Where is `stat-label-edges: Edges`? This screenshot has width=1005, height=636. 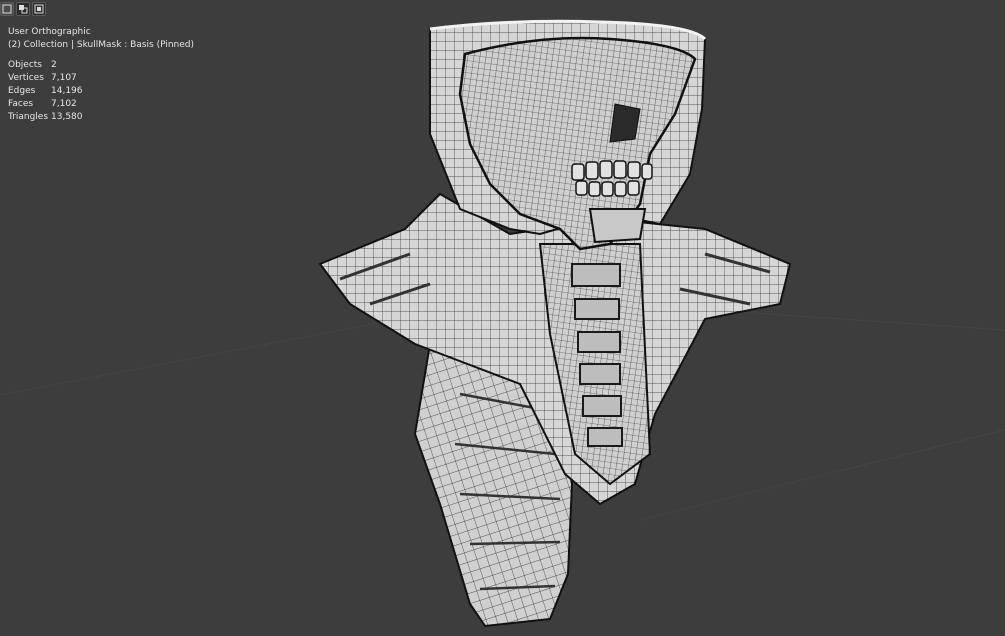
stat-label-edges: Edges is located at coordinates (22, 91).